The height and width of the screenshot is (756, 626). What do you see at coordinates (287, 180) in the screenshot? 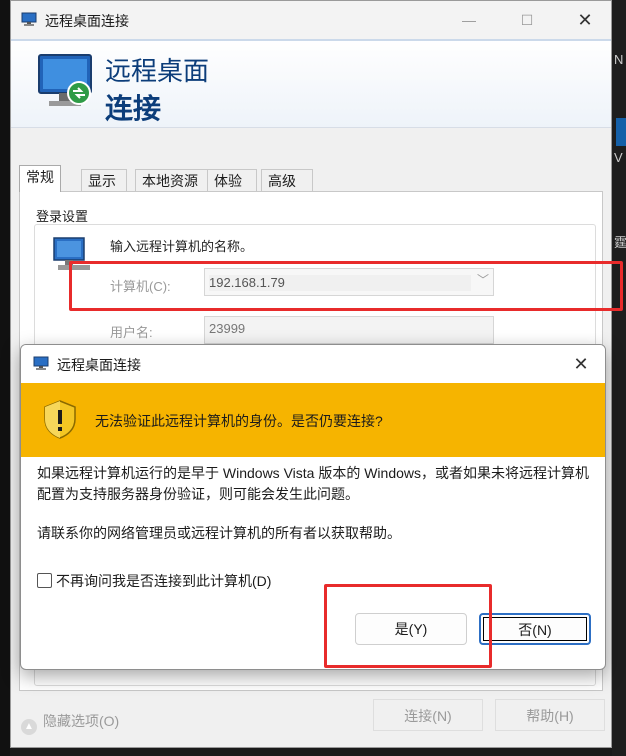
I see `tab-advanced: 高级` at bounding box center [287, 180].